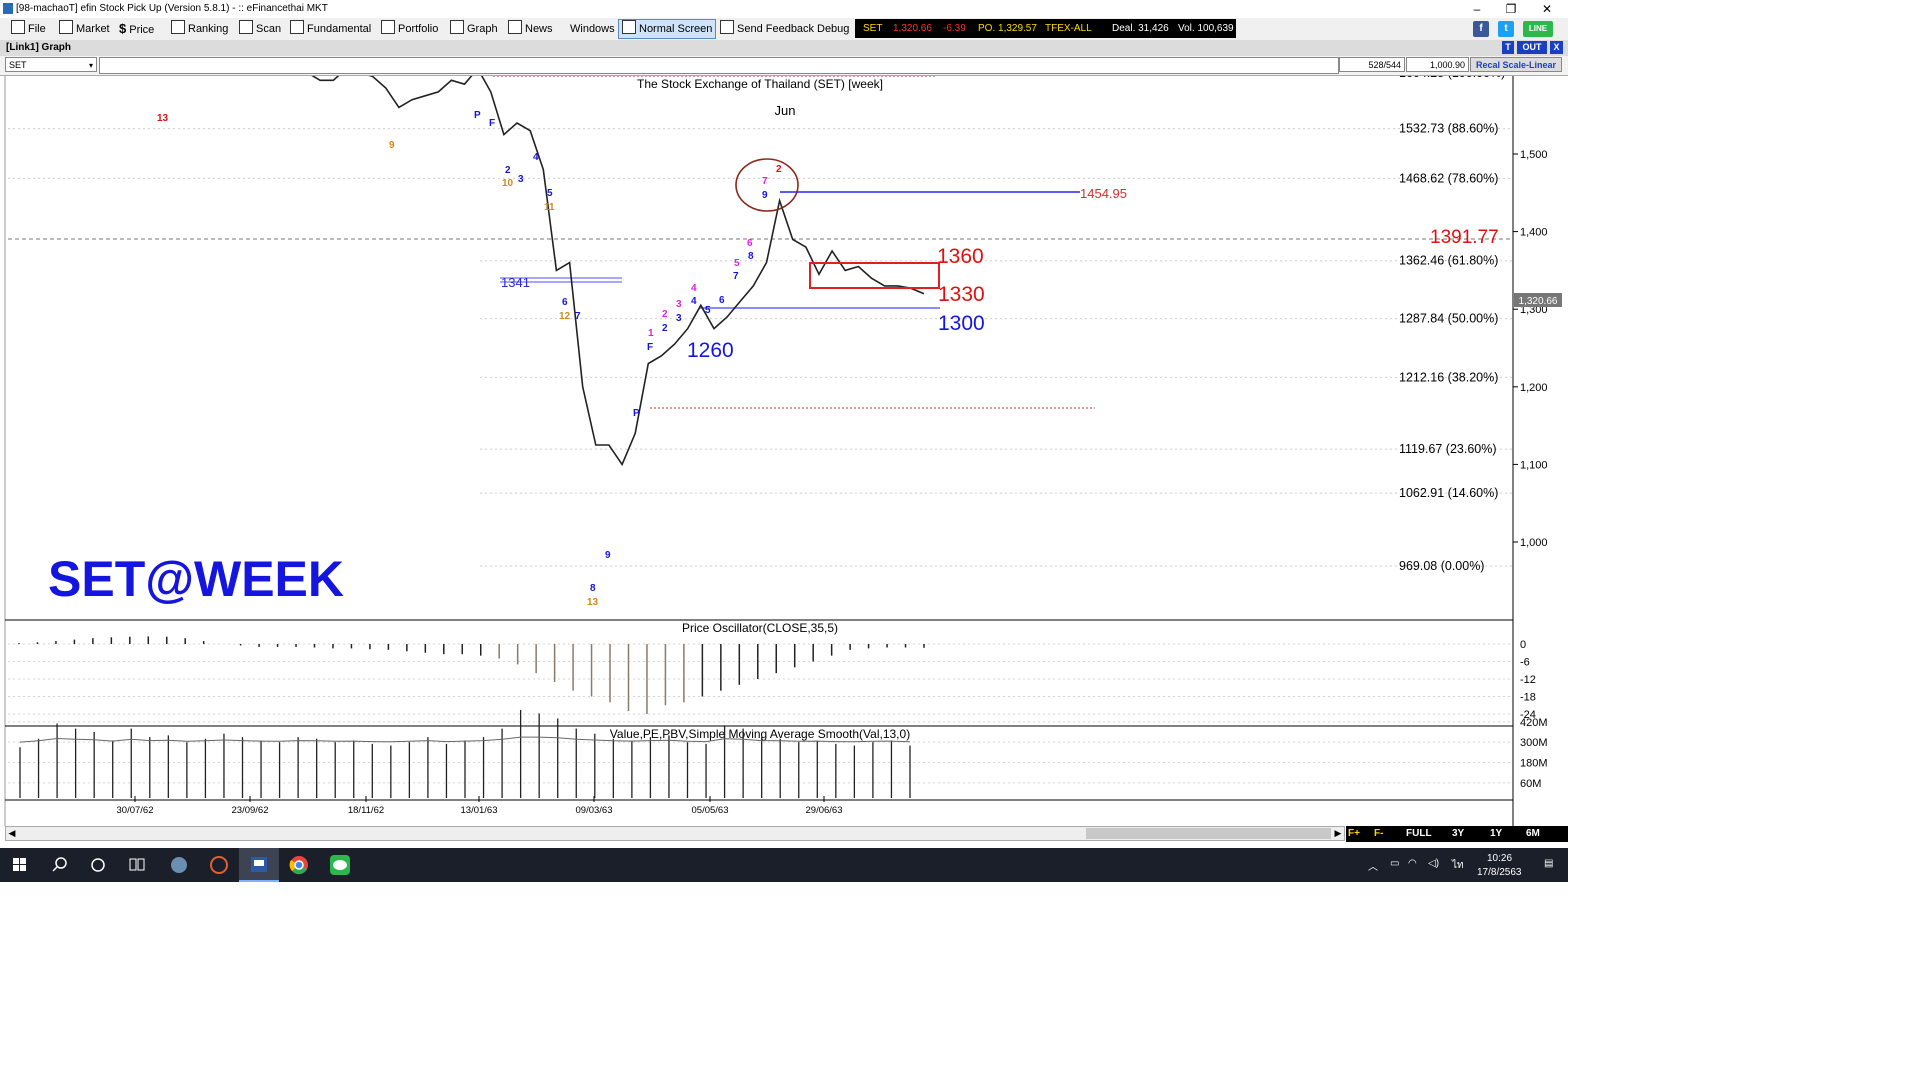  Describe the element at coordinates (1208, 833) in the screenshot. I see `scroll-thumb` at that location.